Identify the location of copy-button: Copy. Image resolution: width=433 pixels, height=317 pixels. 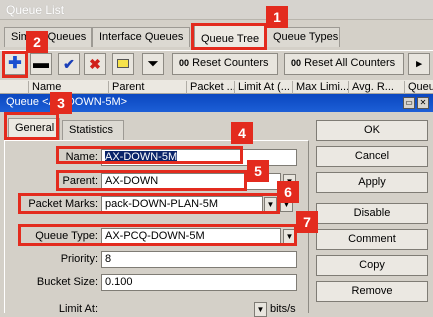
(372, 265).